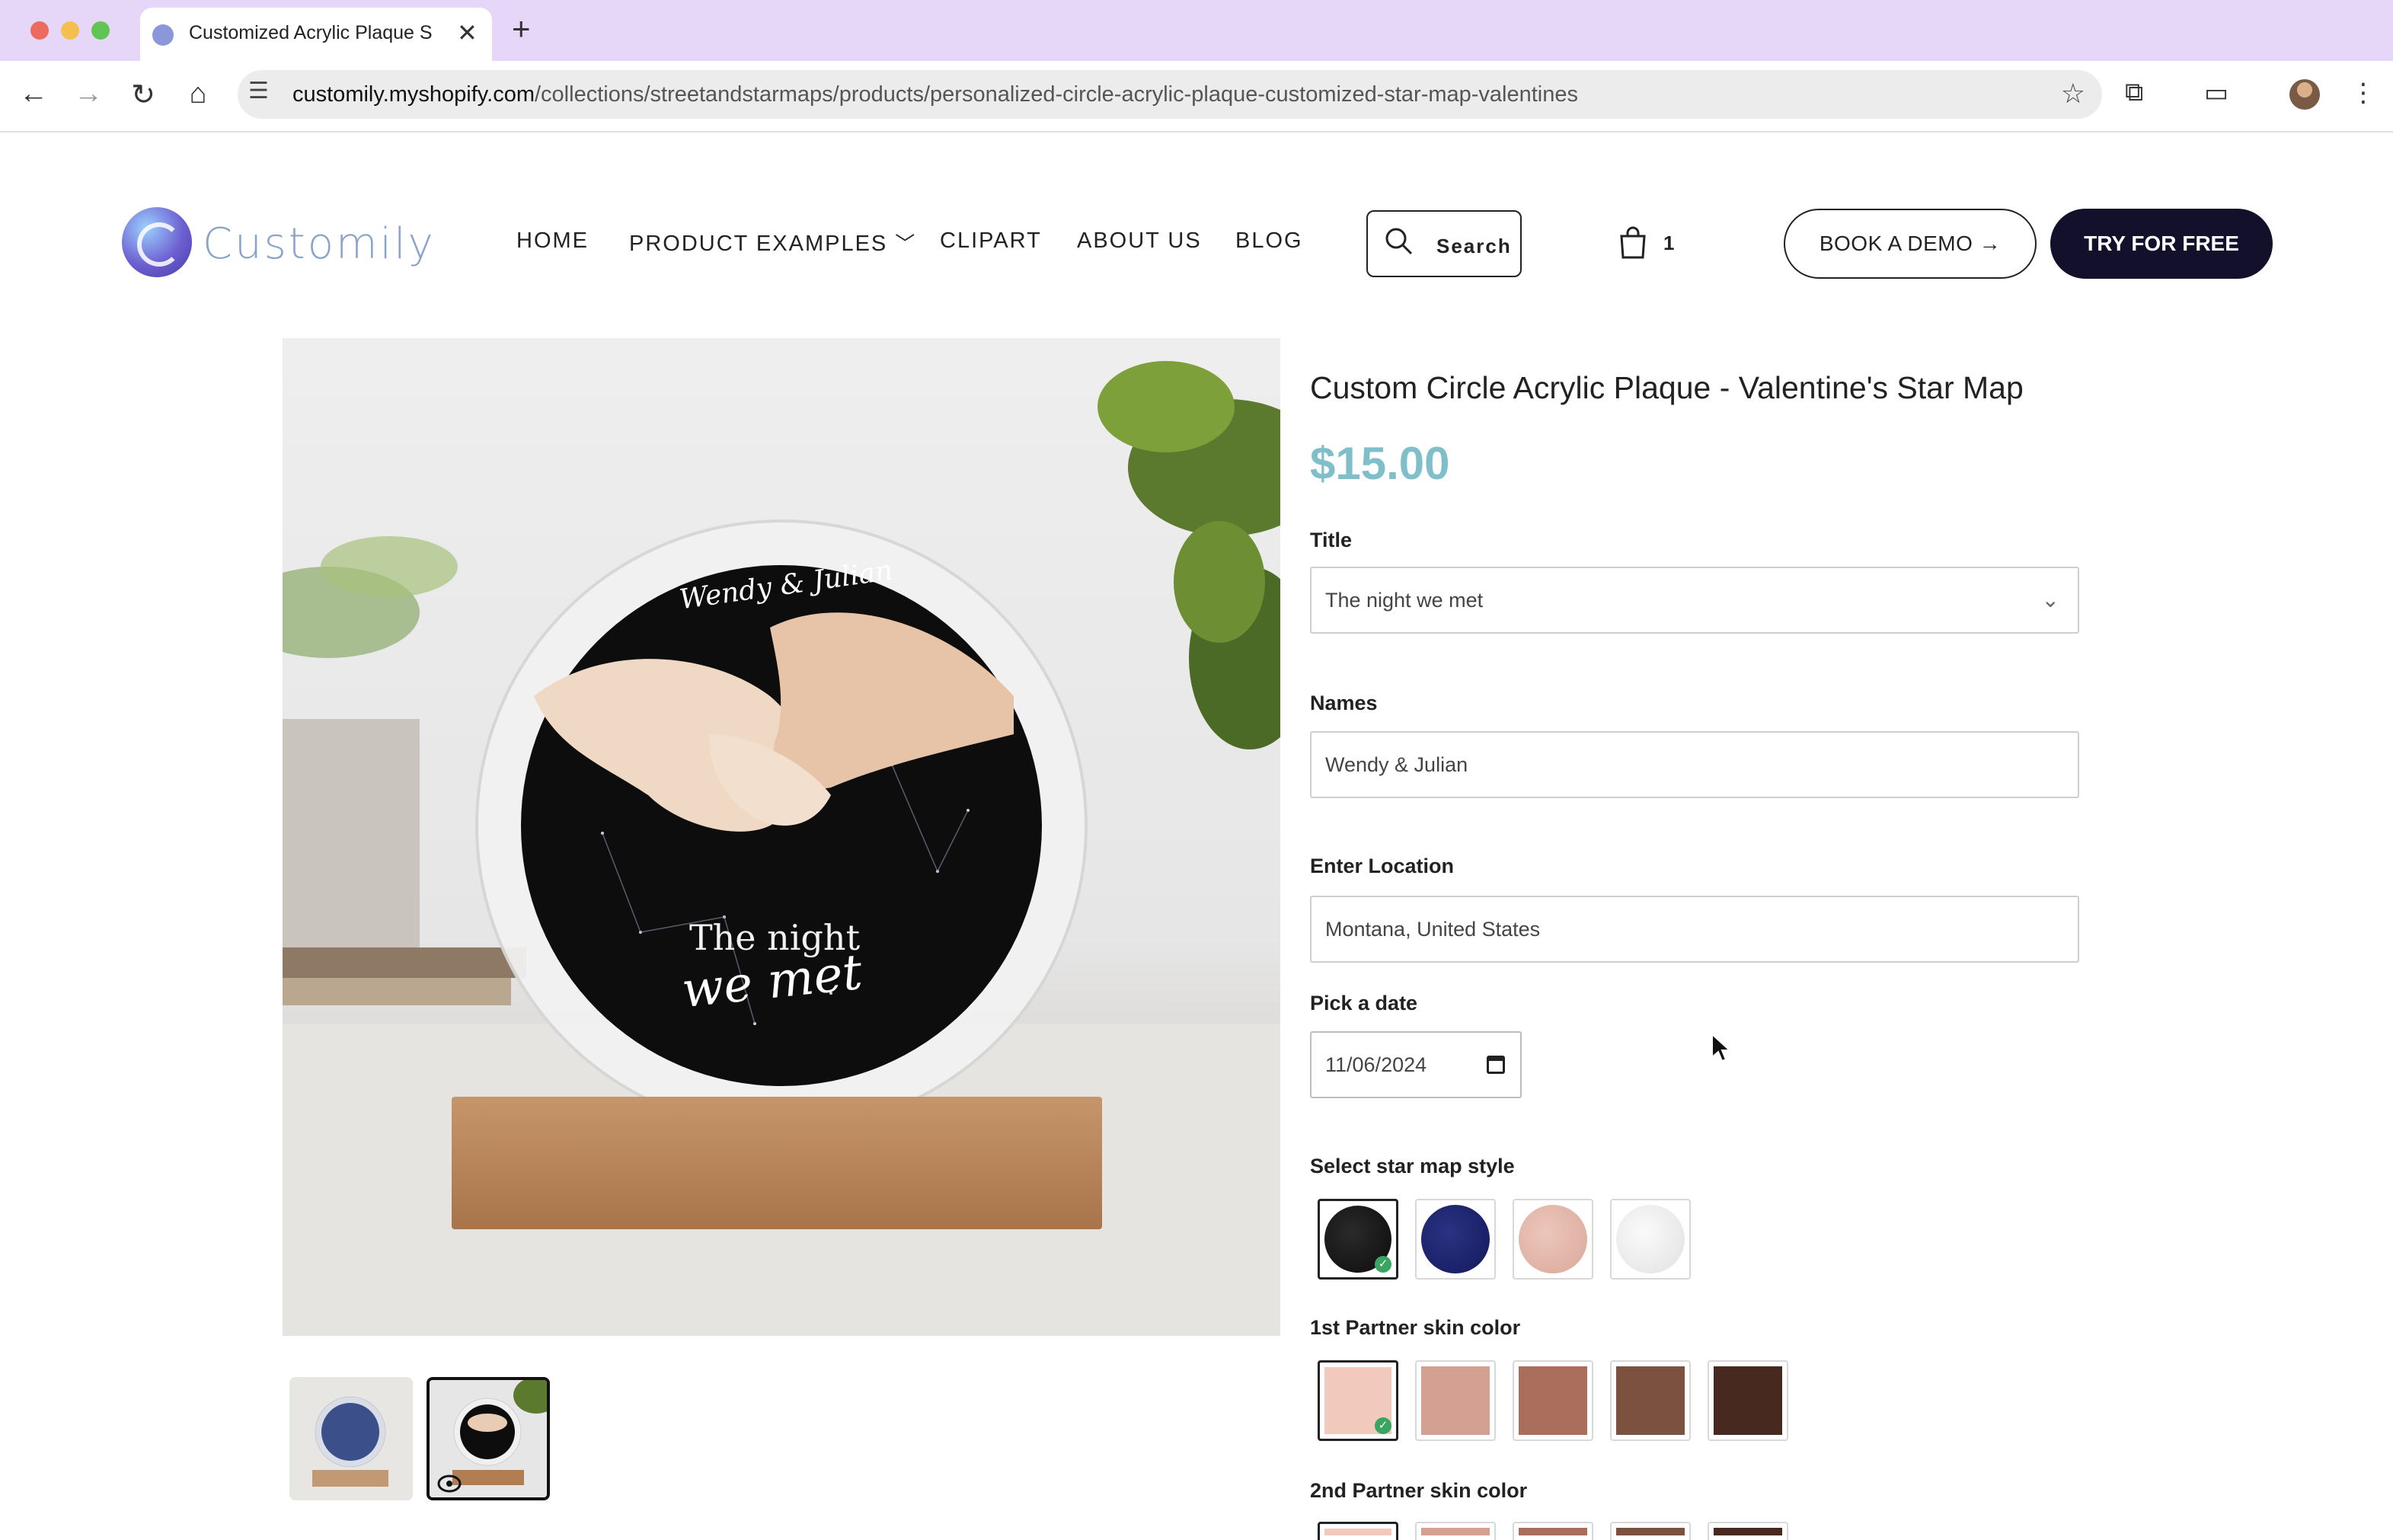 The height and width of the screenshot is (1540, 2393). I want to click on location-input: Montana, United States, so click(1695, 929).